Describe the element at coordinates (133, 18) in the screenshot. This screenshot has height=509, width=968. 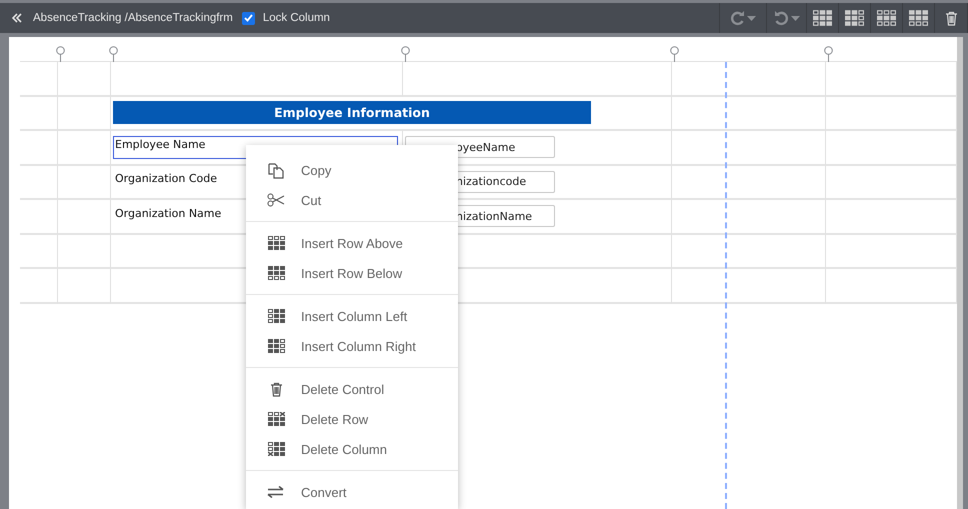
I see `breadcrumb: AbsenceTracking /AbsenceTrackingfrm` at that location.